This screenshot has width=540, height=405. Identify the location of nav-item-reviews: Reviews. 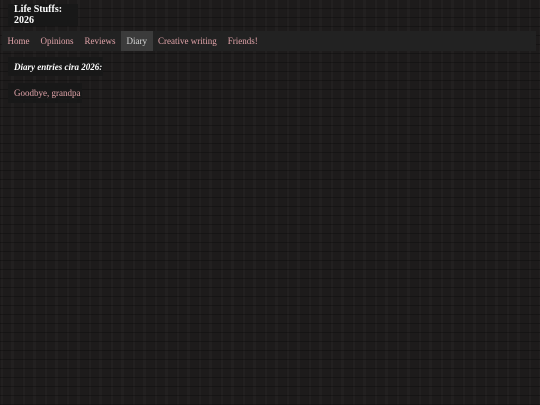
(100, 41).